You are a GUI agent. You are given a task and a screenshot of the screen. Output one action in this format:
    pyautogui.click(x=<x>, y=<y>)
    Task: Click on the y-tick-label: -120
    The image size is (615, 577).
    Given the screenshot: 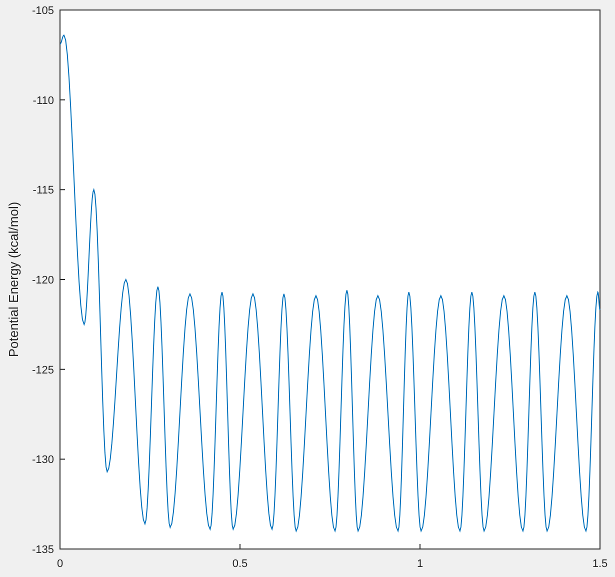 What is the action you would take?
    pyautogui.click(x=43, y=280)
    